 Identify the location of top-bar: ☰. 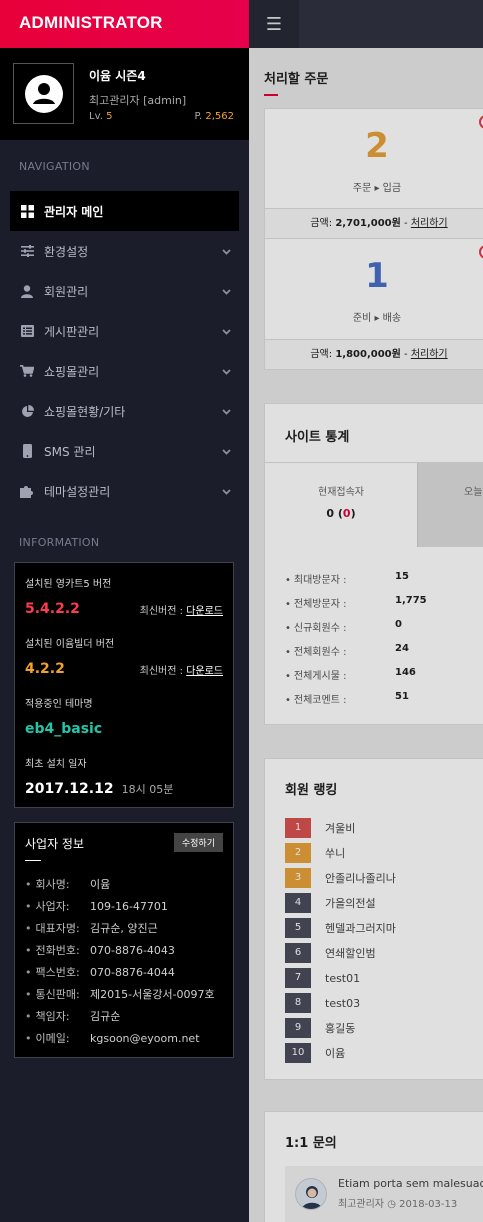
(366, 24).